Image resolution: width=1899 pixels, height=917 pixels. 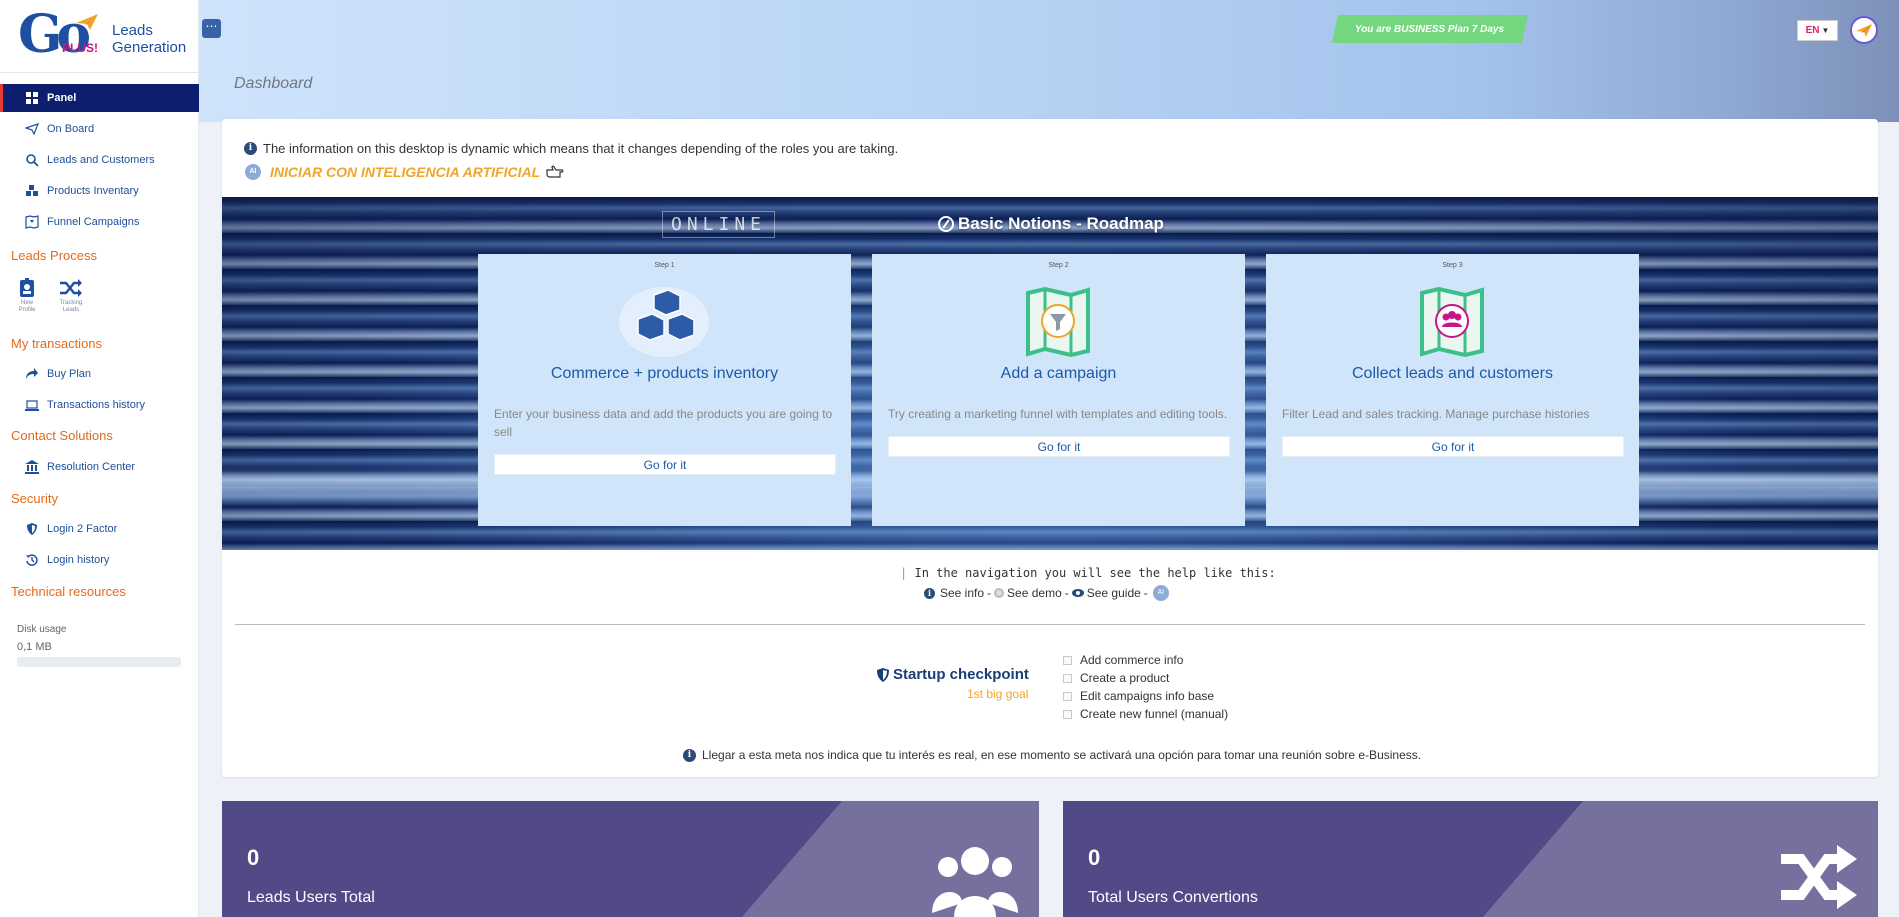 I want to click on step-title: Add a campaign, so click(x=1058, y=373).